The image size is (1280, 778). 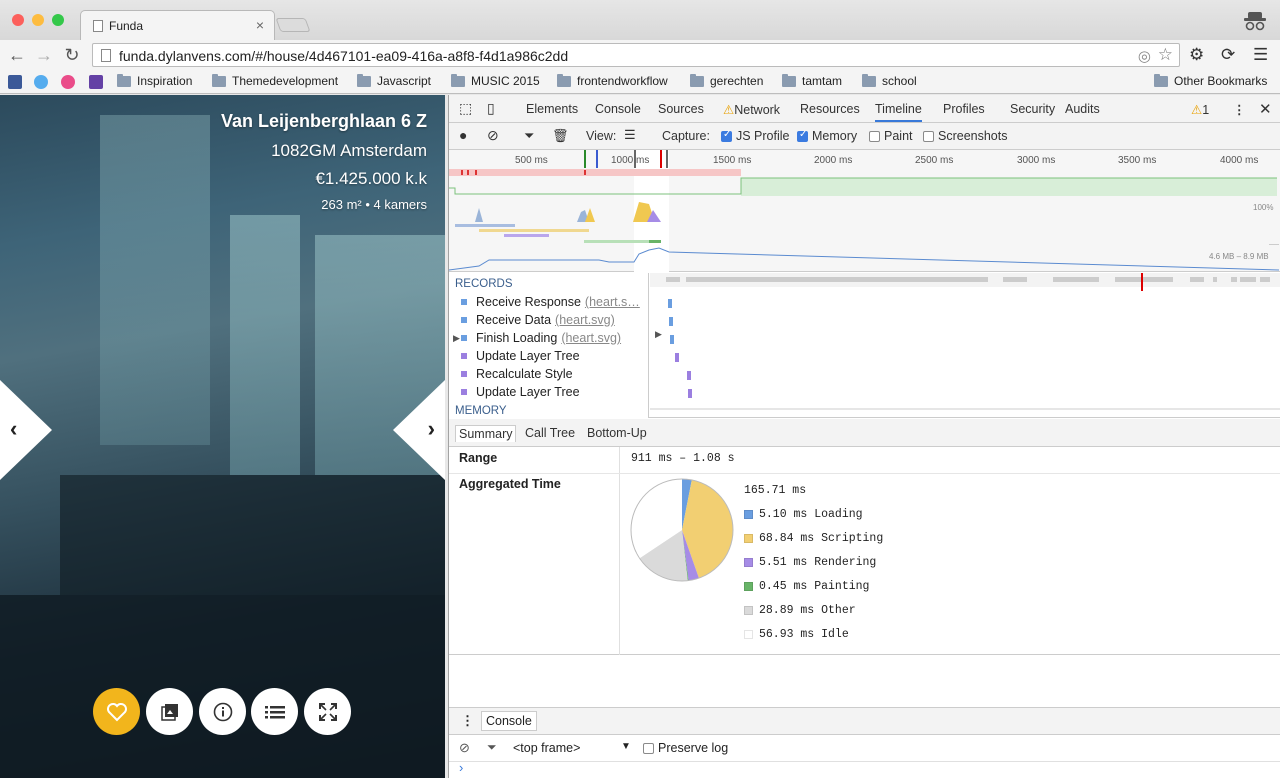 I want to click on dropdown-arrow-icon: ▼, so click(x=626, y=746).